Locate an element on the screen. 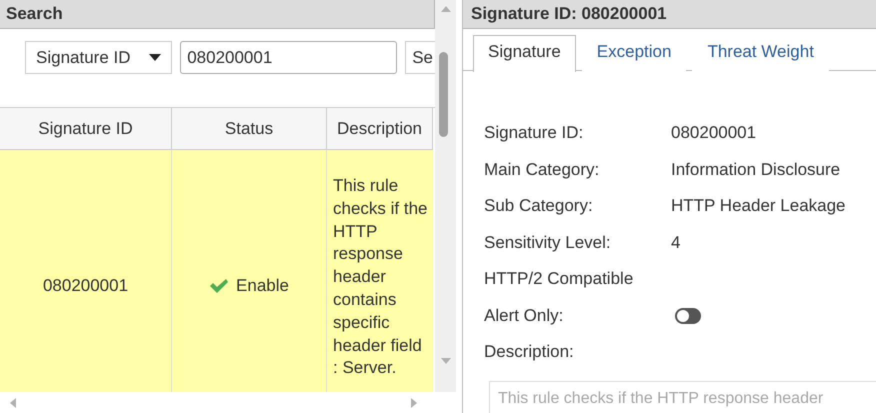  field-label: Sub Category: is located at coordinates (539, 206).